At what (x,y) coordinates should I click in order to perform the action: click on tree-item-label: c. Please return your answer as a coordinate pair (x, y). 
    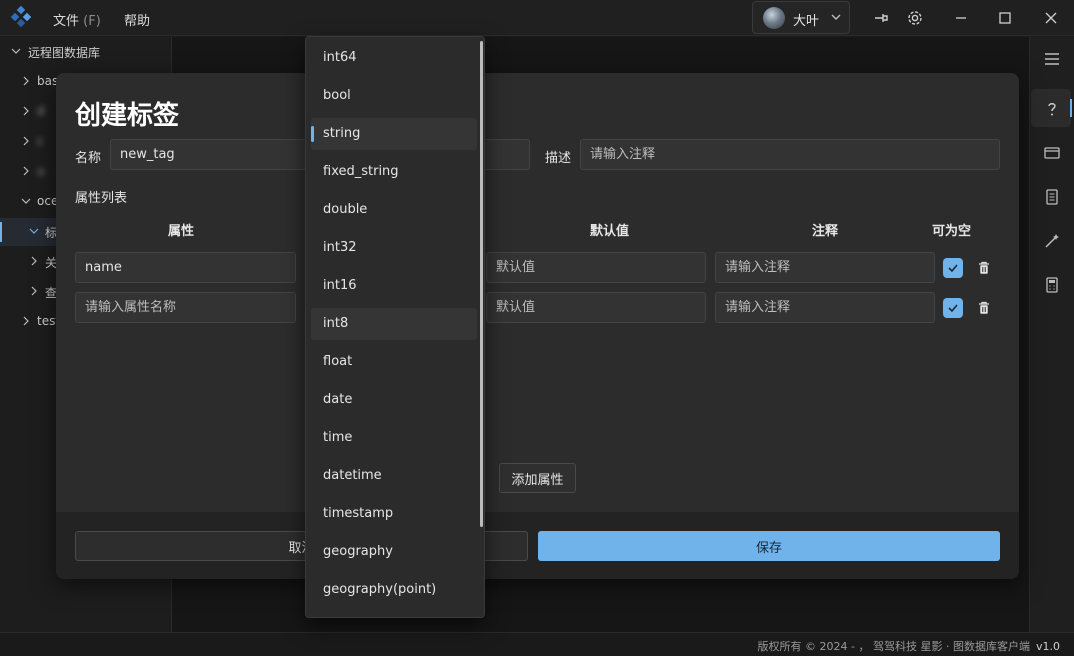
    Looking at the image, I should click on (40, 141).